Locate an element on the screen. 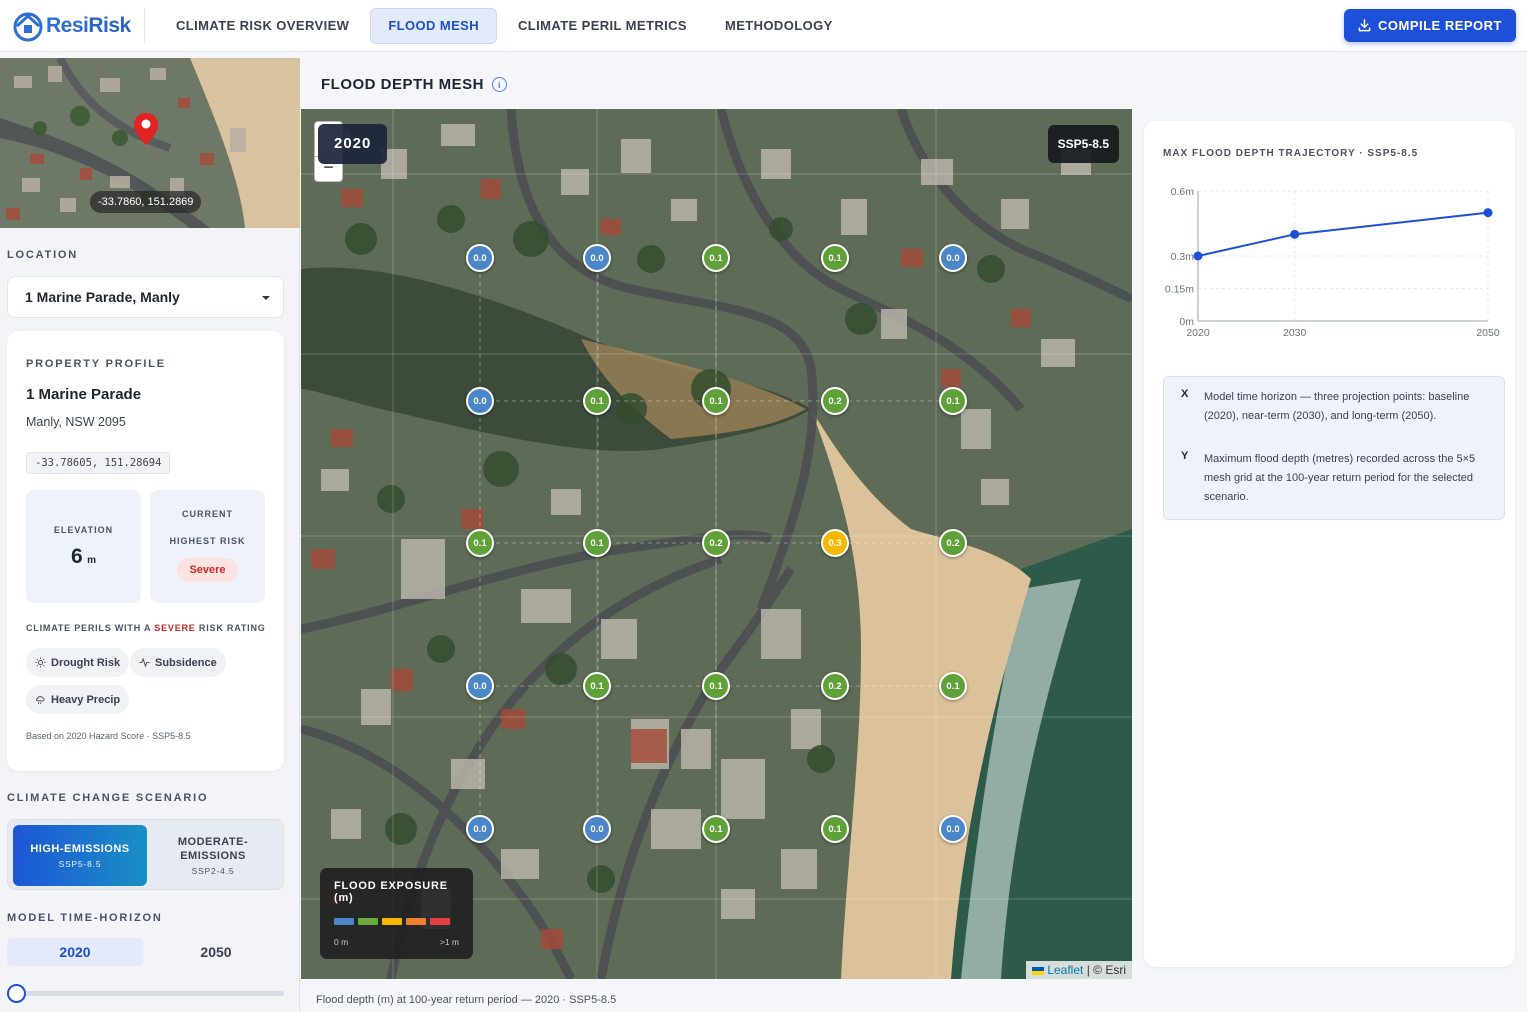  legend-min-label: 0 m is located at coordinates (341, 942).